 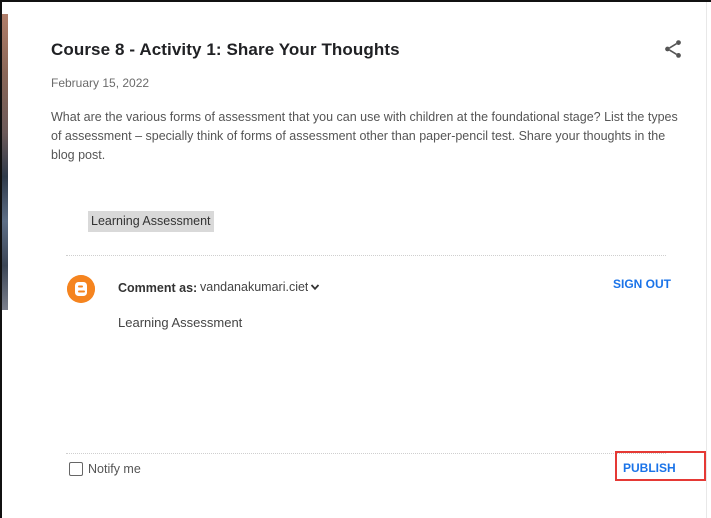 I want to click on account-name: vandanakumari.ciet@, so click(x=254, y=287).